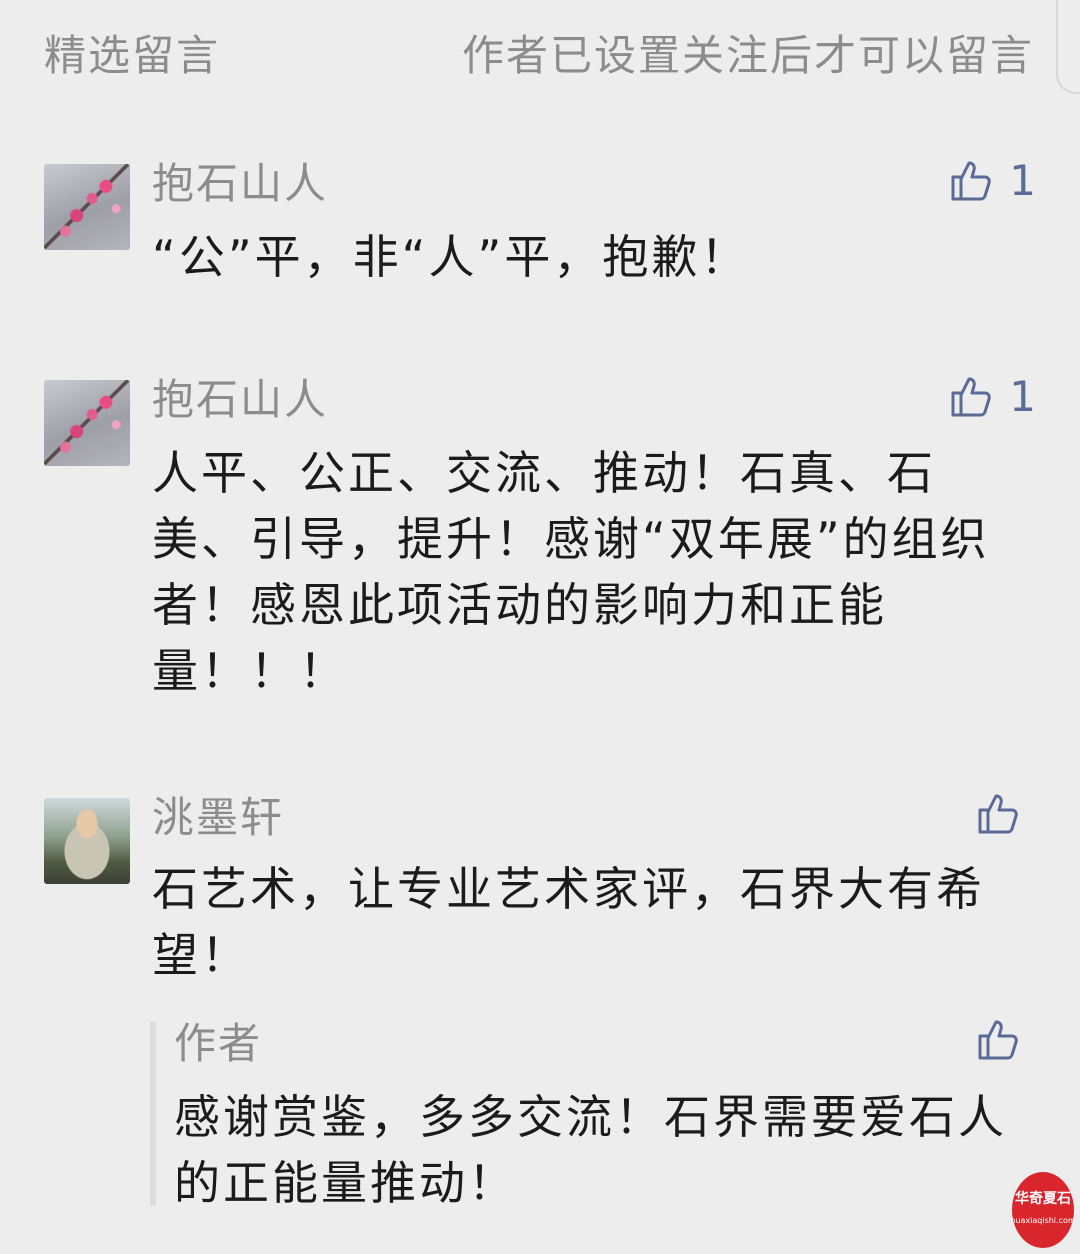 The width and height of the screenshot is (1080, 1254). I want to click on reply-like-button, so click(1005, 1040).